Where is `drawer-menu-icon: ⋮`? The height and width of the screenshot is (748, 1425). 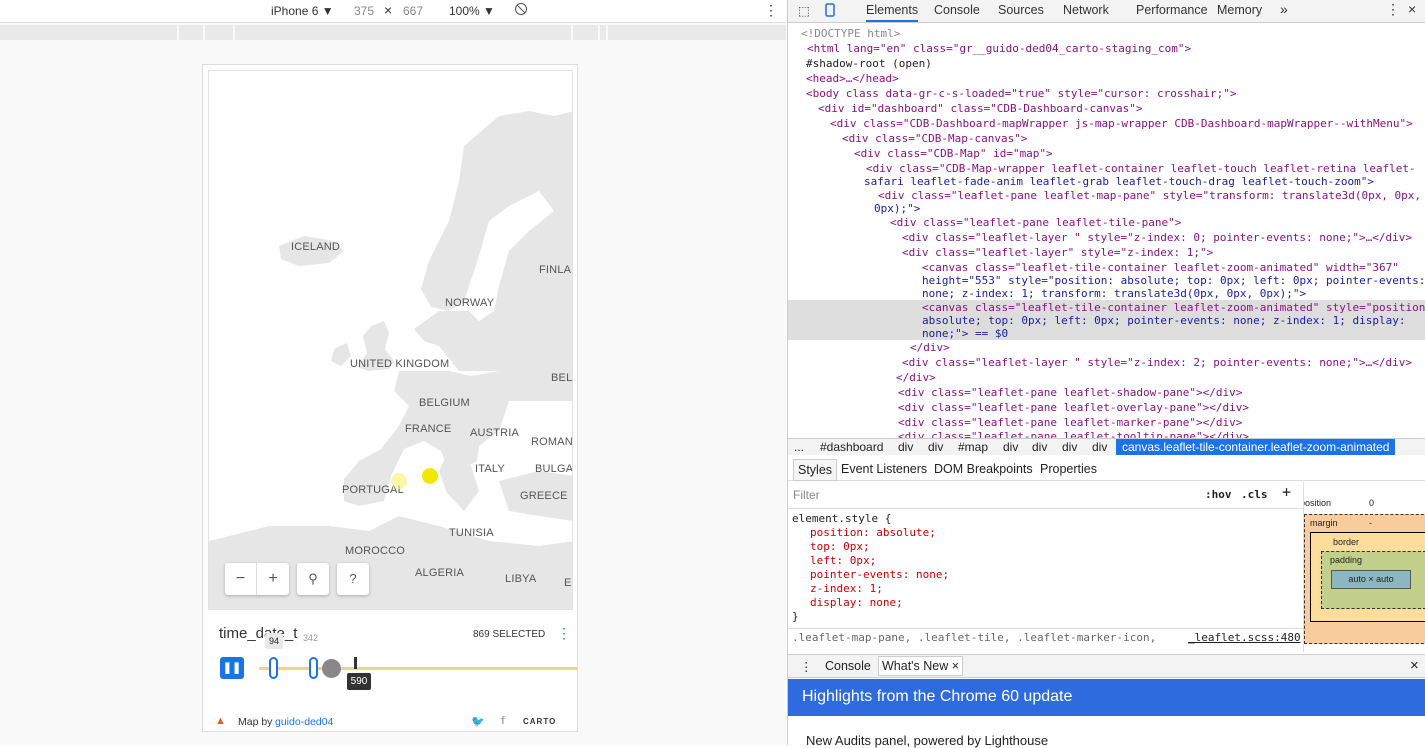
drawer-menu-icon: ⋮ is located at coordinates (806, 666).